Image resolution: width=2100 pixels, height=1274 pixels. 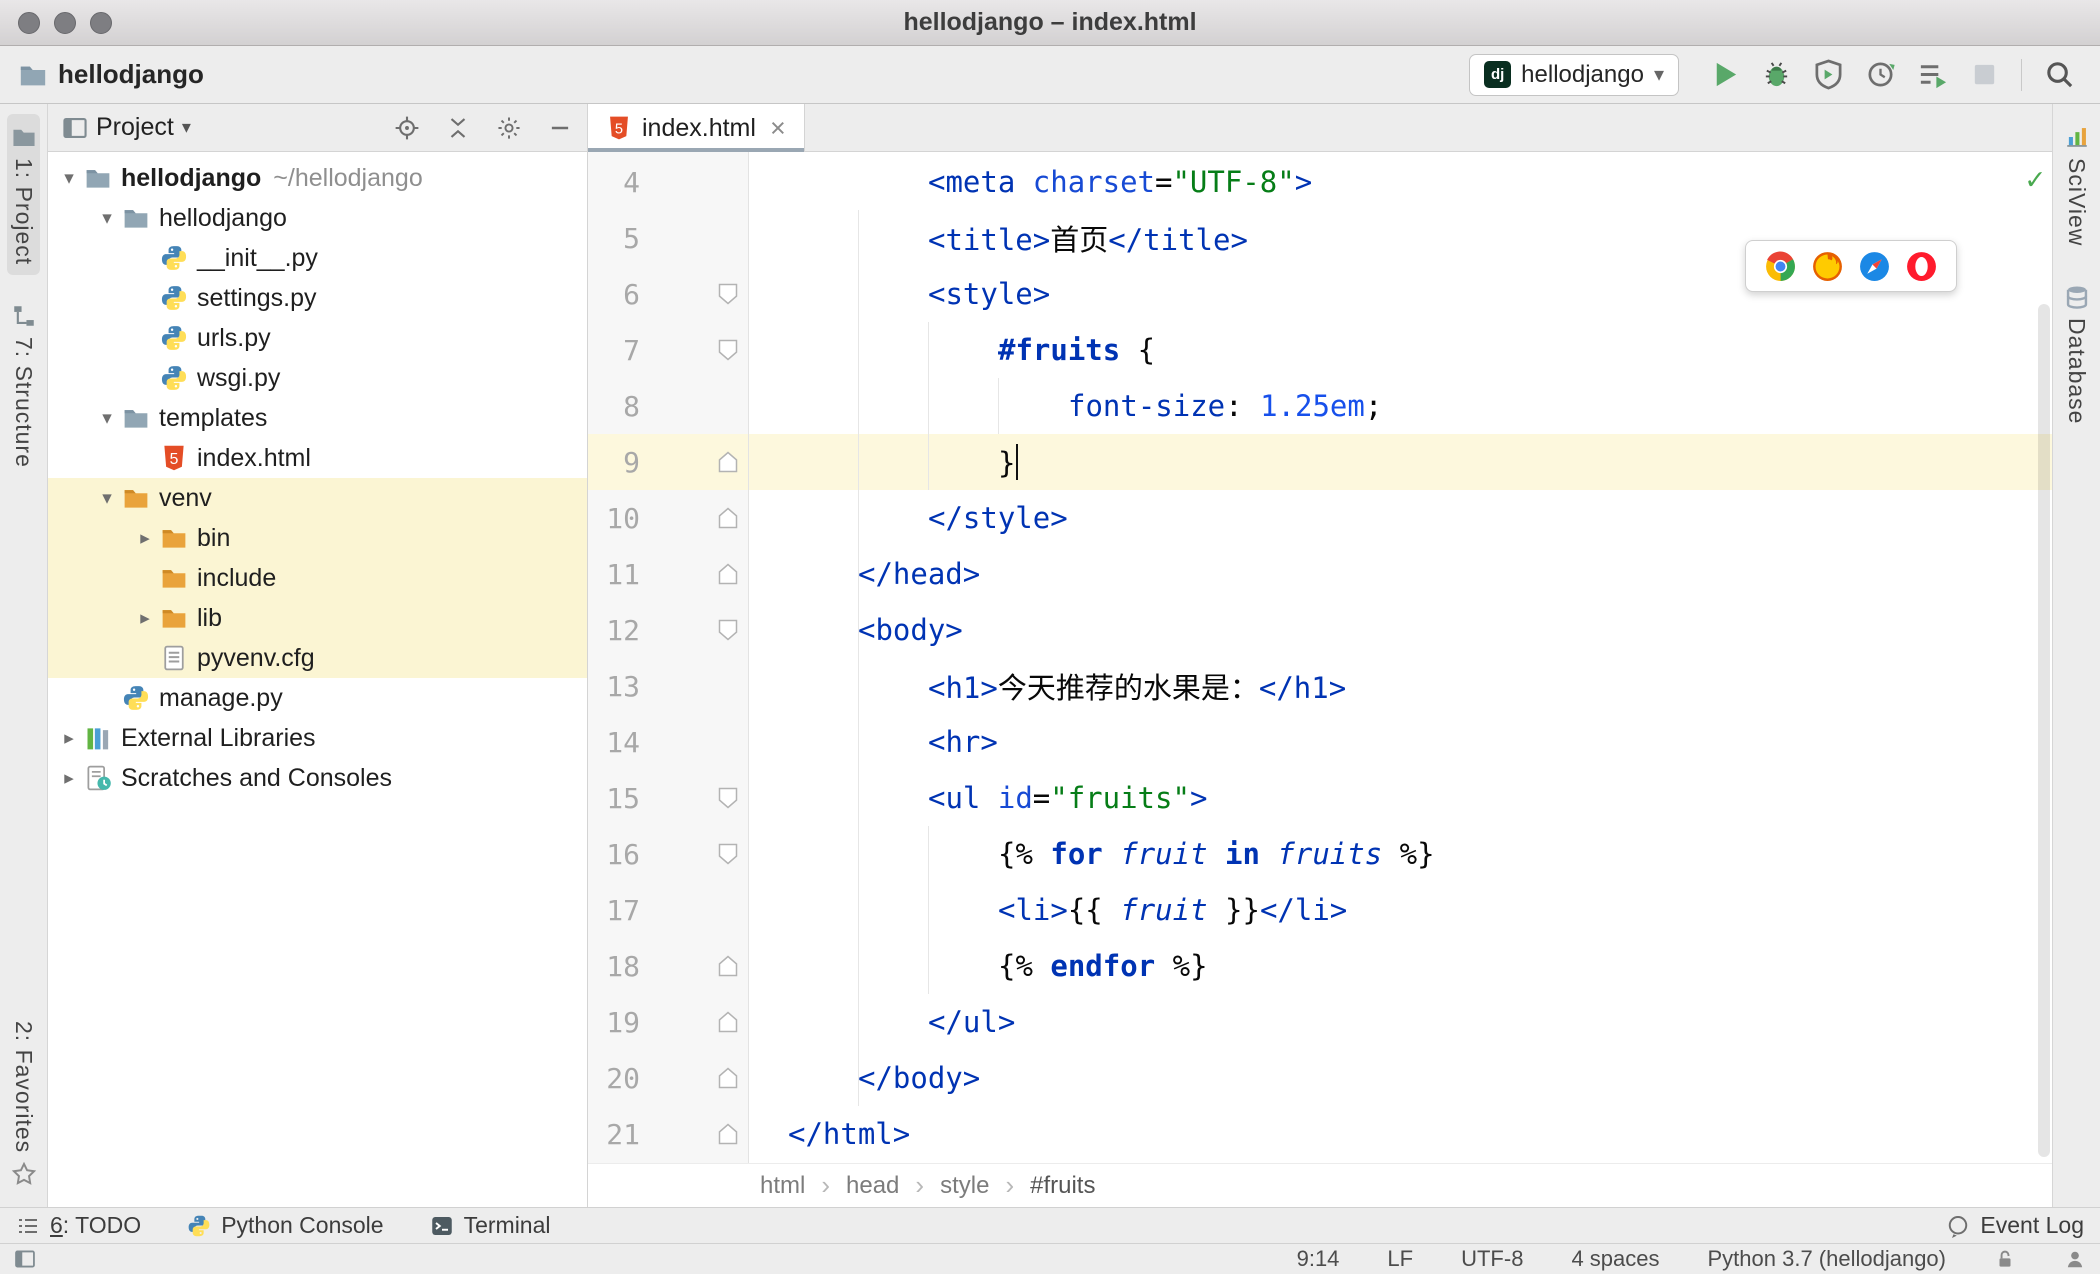 I want to click on code-text: {% for fruit in fruits %}, so click(x=1091, y=854).